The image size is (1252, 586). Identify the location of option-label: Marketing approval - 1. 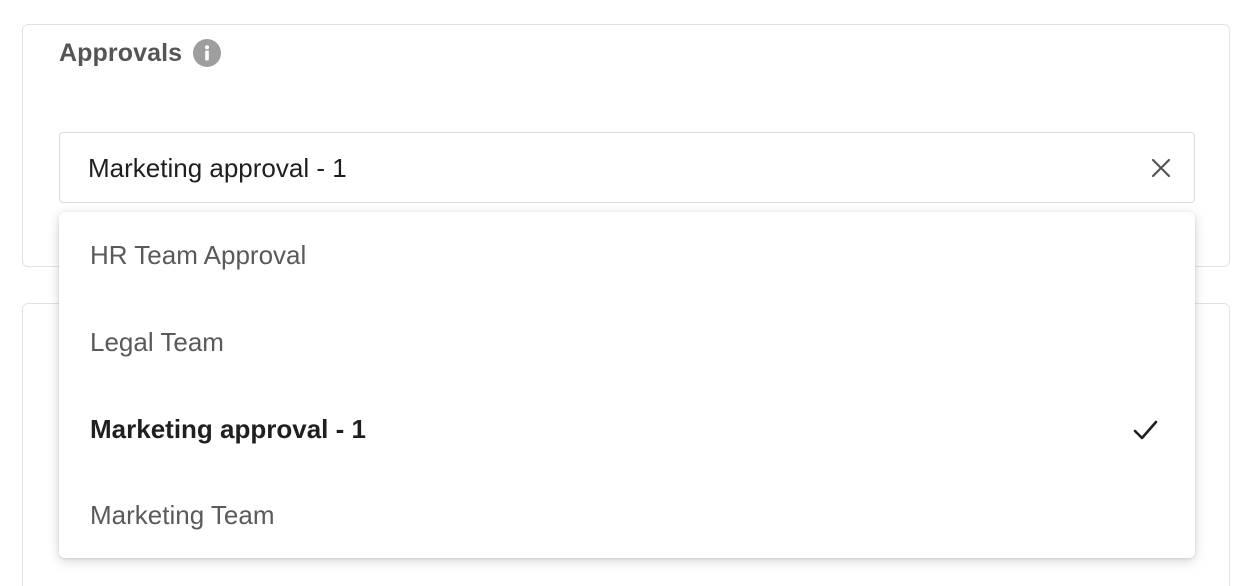
(228, 429).